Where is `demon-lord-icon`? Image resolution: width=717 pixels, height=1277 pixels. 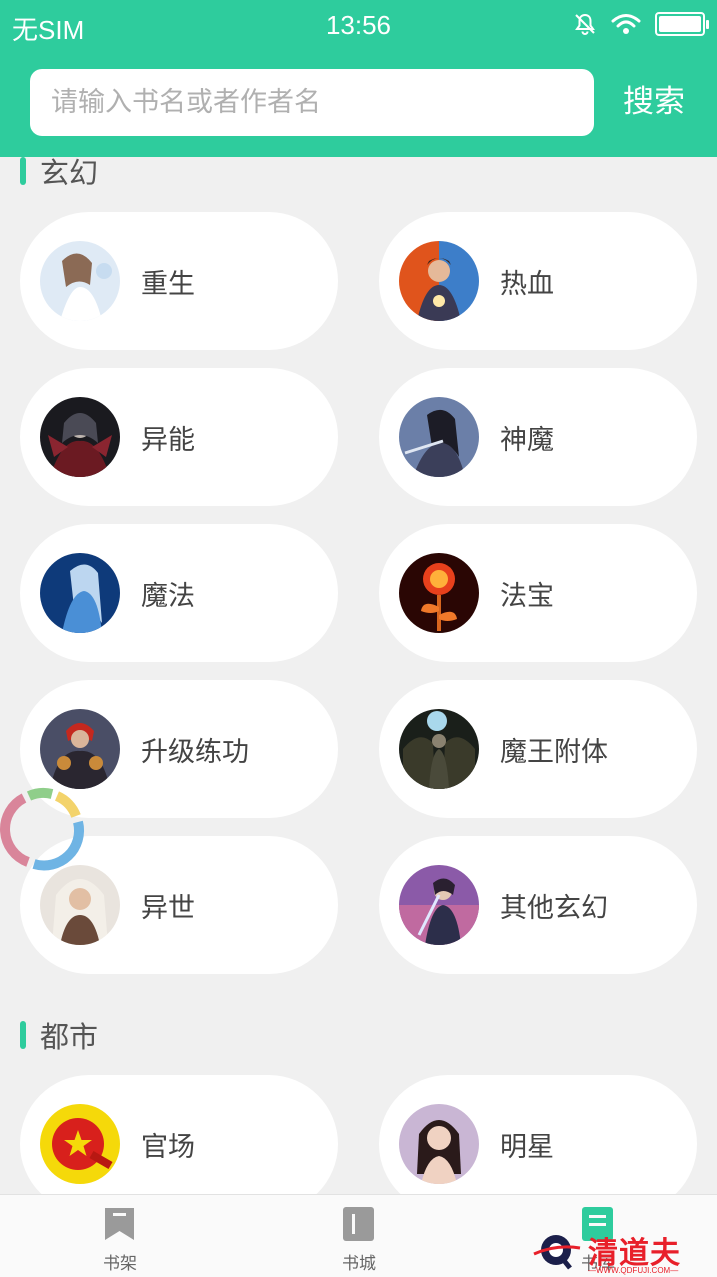
demon-lord-icon is located at coordinates (439, 749).